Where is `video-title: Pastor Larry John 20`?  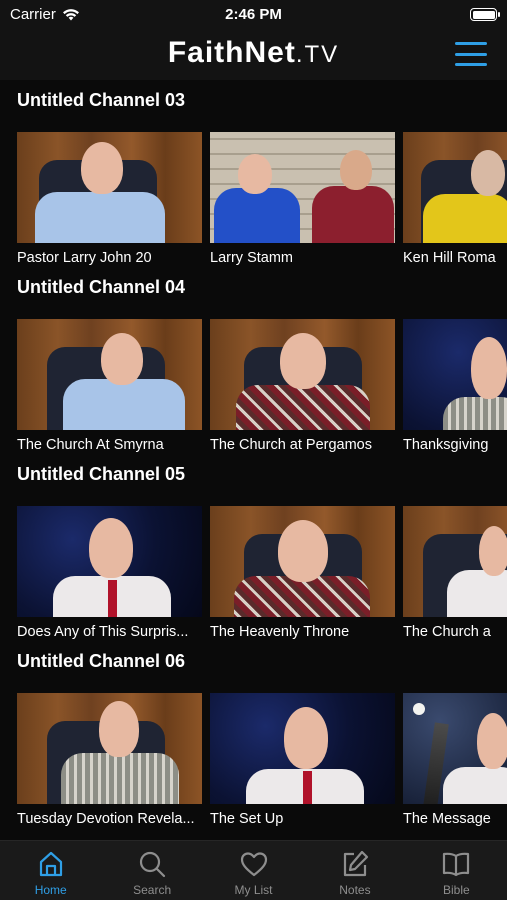 video-title: Pastor Larry John 20 is located at coordinates (84, 258).